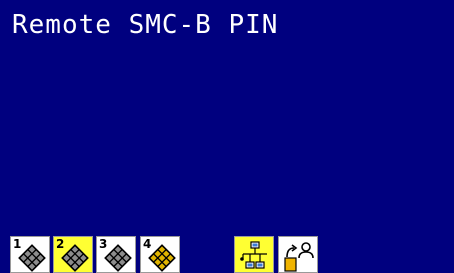 The image size is (454, 273). Describe the element at coordinates (17, 244) in the screenshot. I see `slot-number: 1` at that location.